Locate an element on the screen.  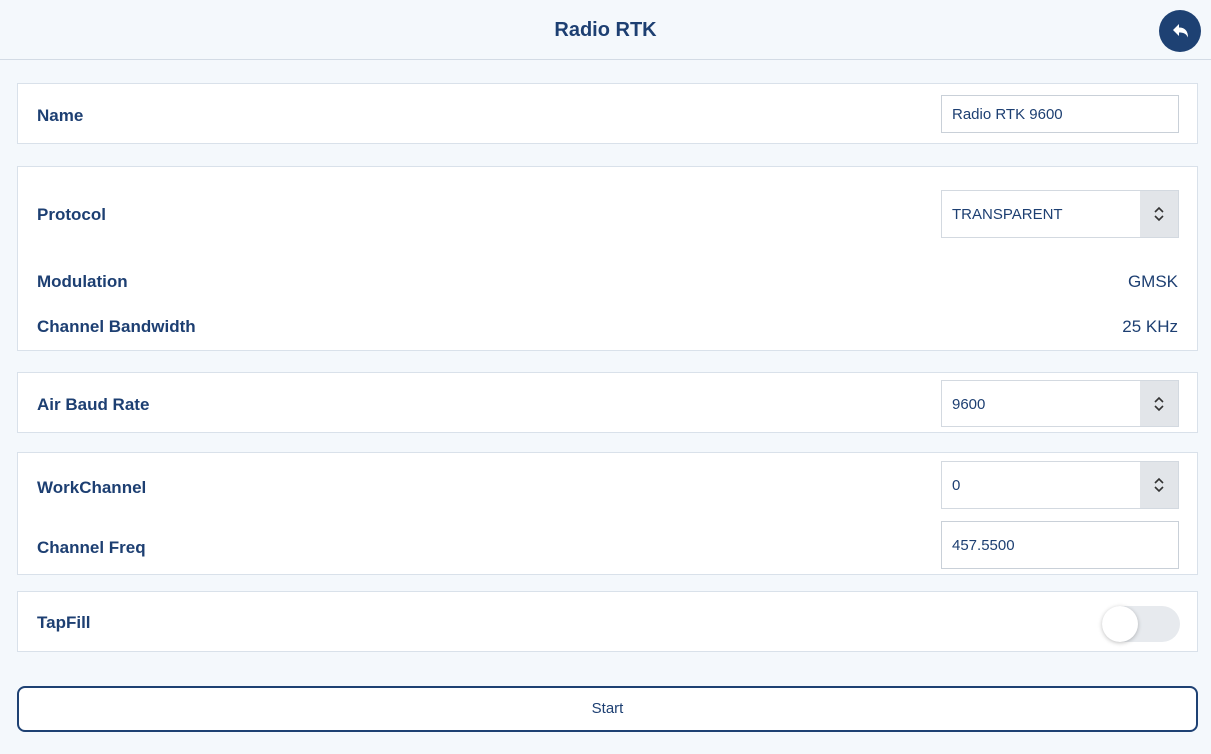
modulation-value: GMSK is located at coordinates (1152, 281).